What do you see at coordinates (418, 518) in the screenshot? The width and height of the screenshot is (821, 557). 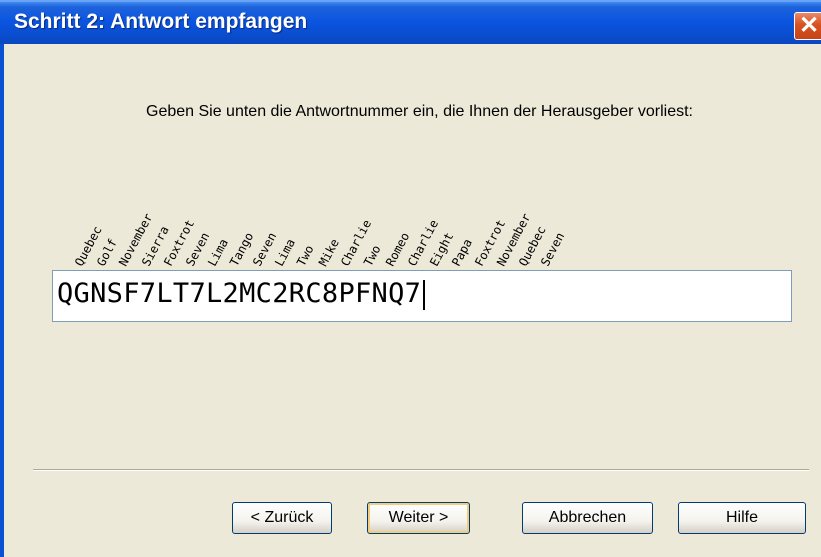 I see `next-button: Weiter >` at bounding box center [418, 518].